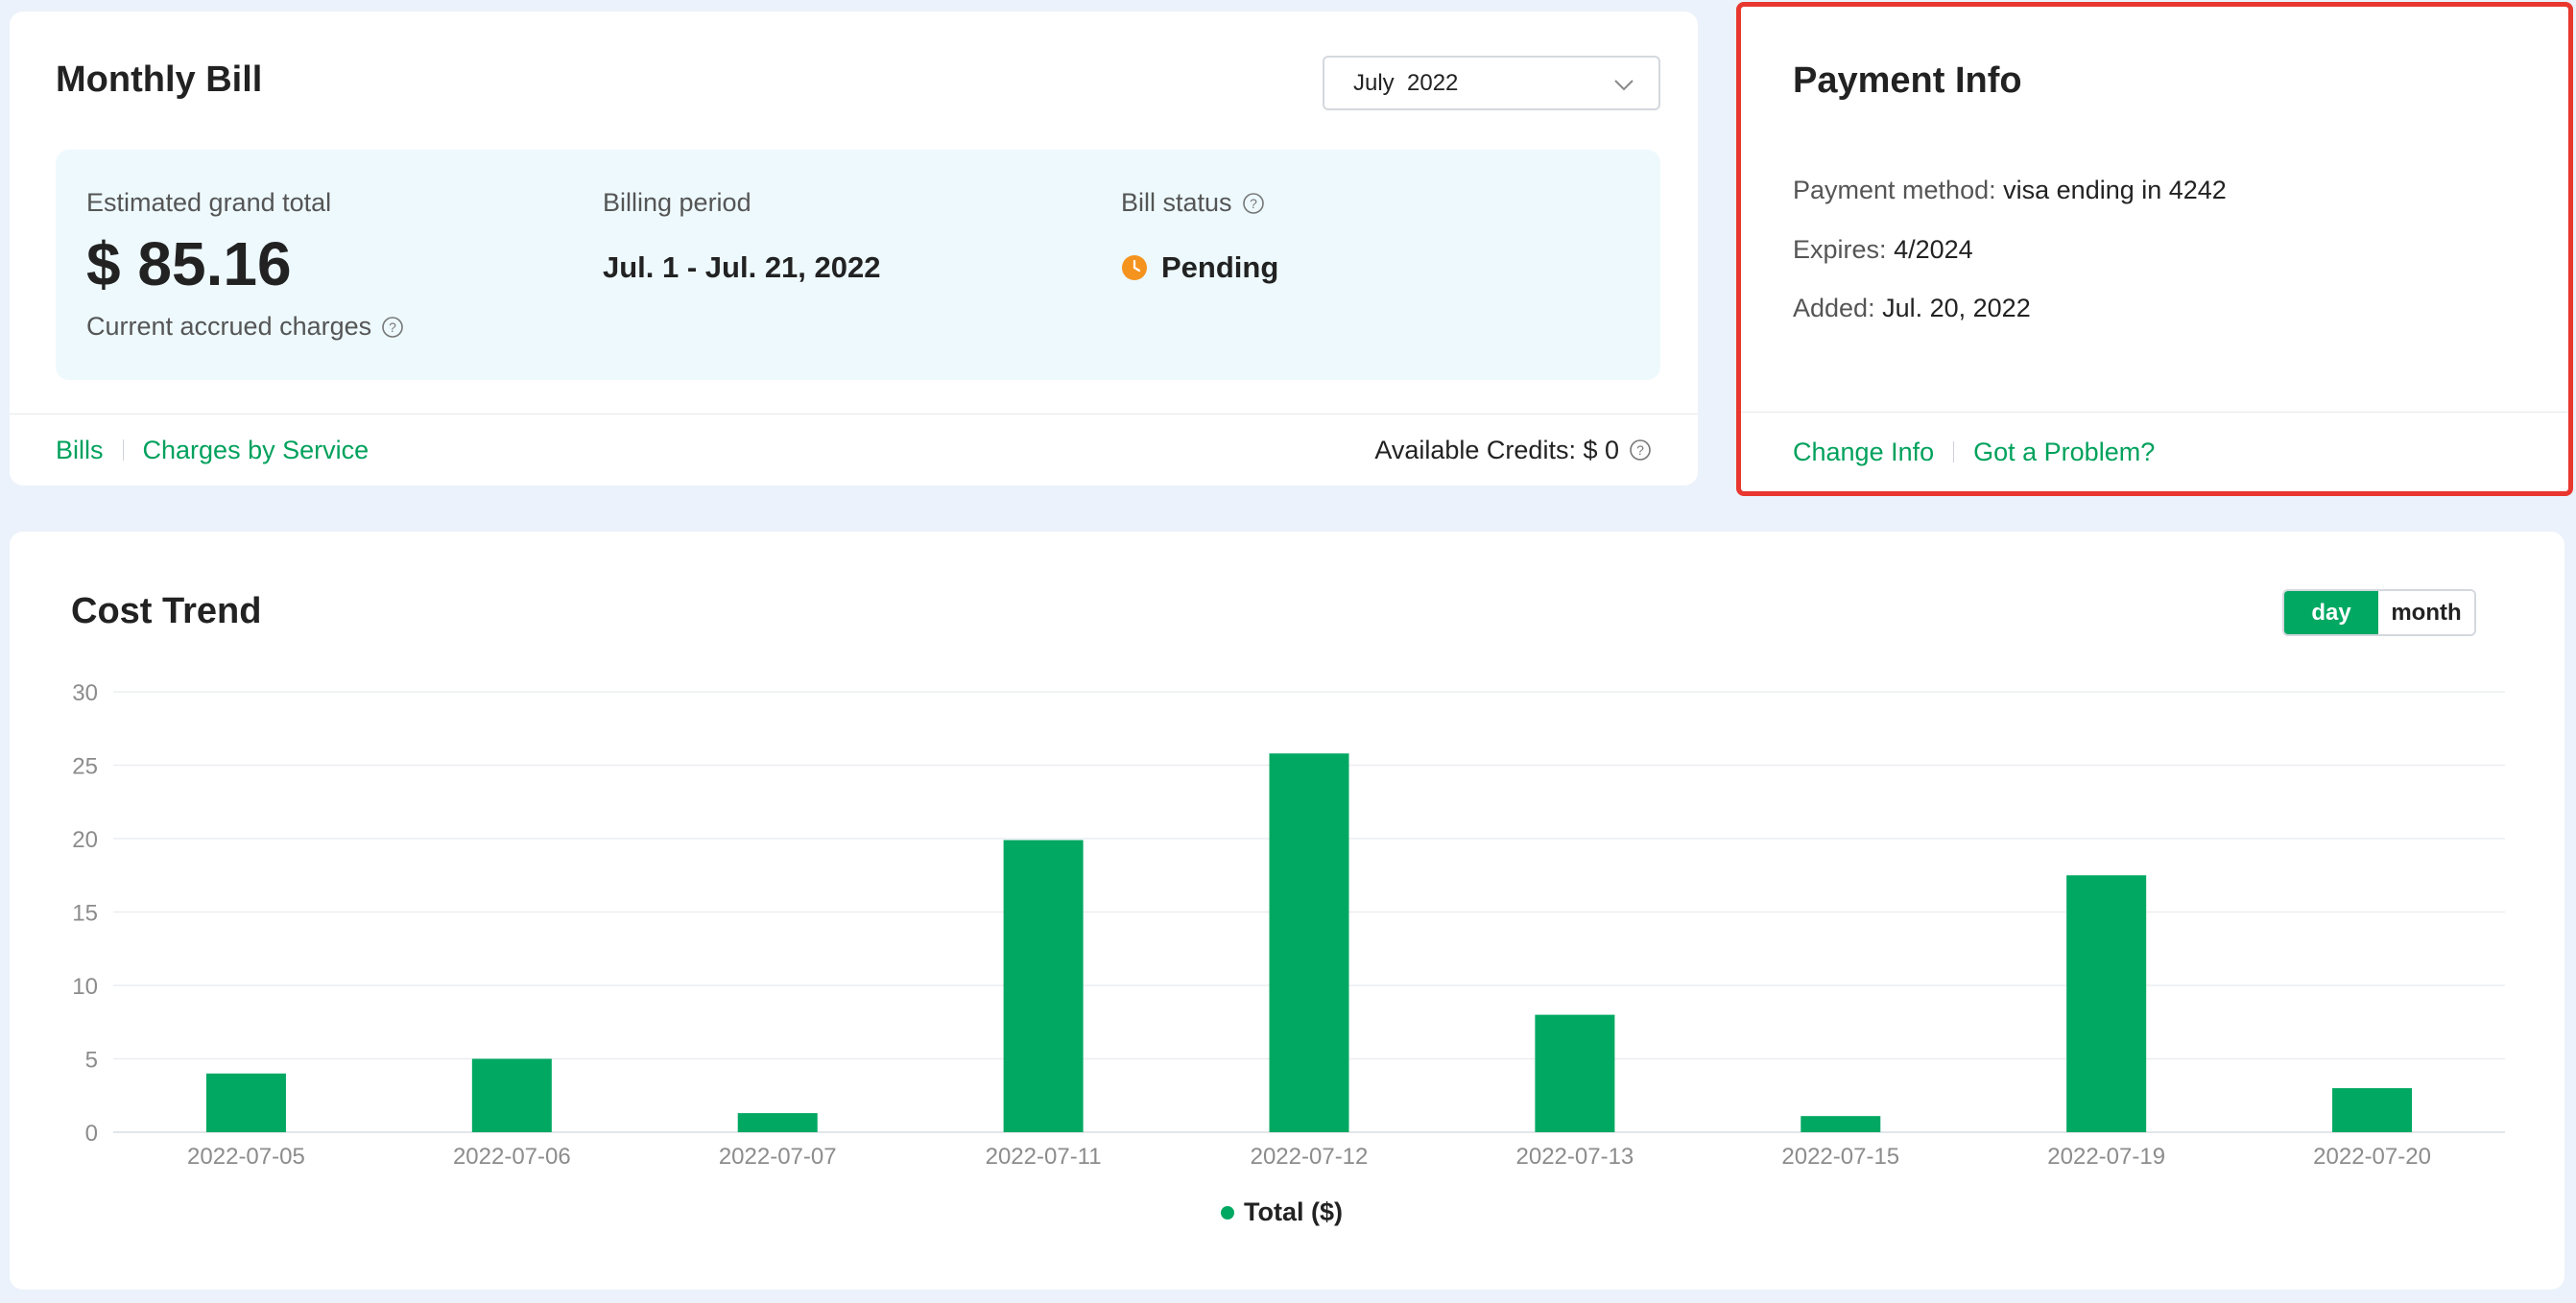 This screenshot has width=2576, height=1303. What do you see at coordinates (1624, 86) in the screenshot?
I see `chevron-down-icon` at bounding box center [1624, 86].